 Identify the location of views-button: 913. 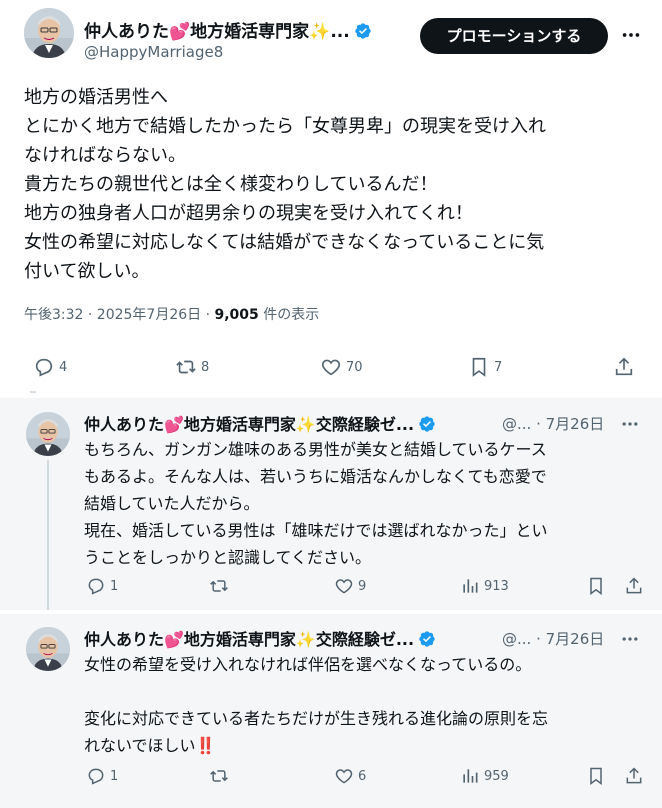
(484, 586).